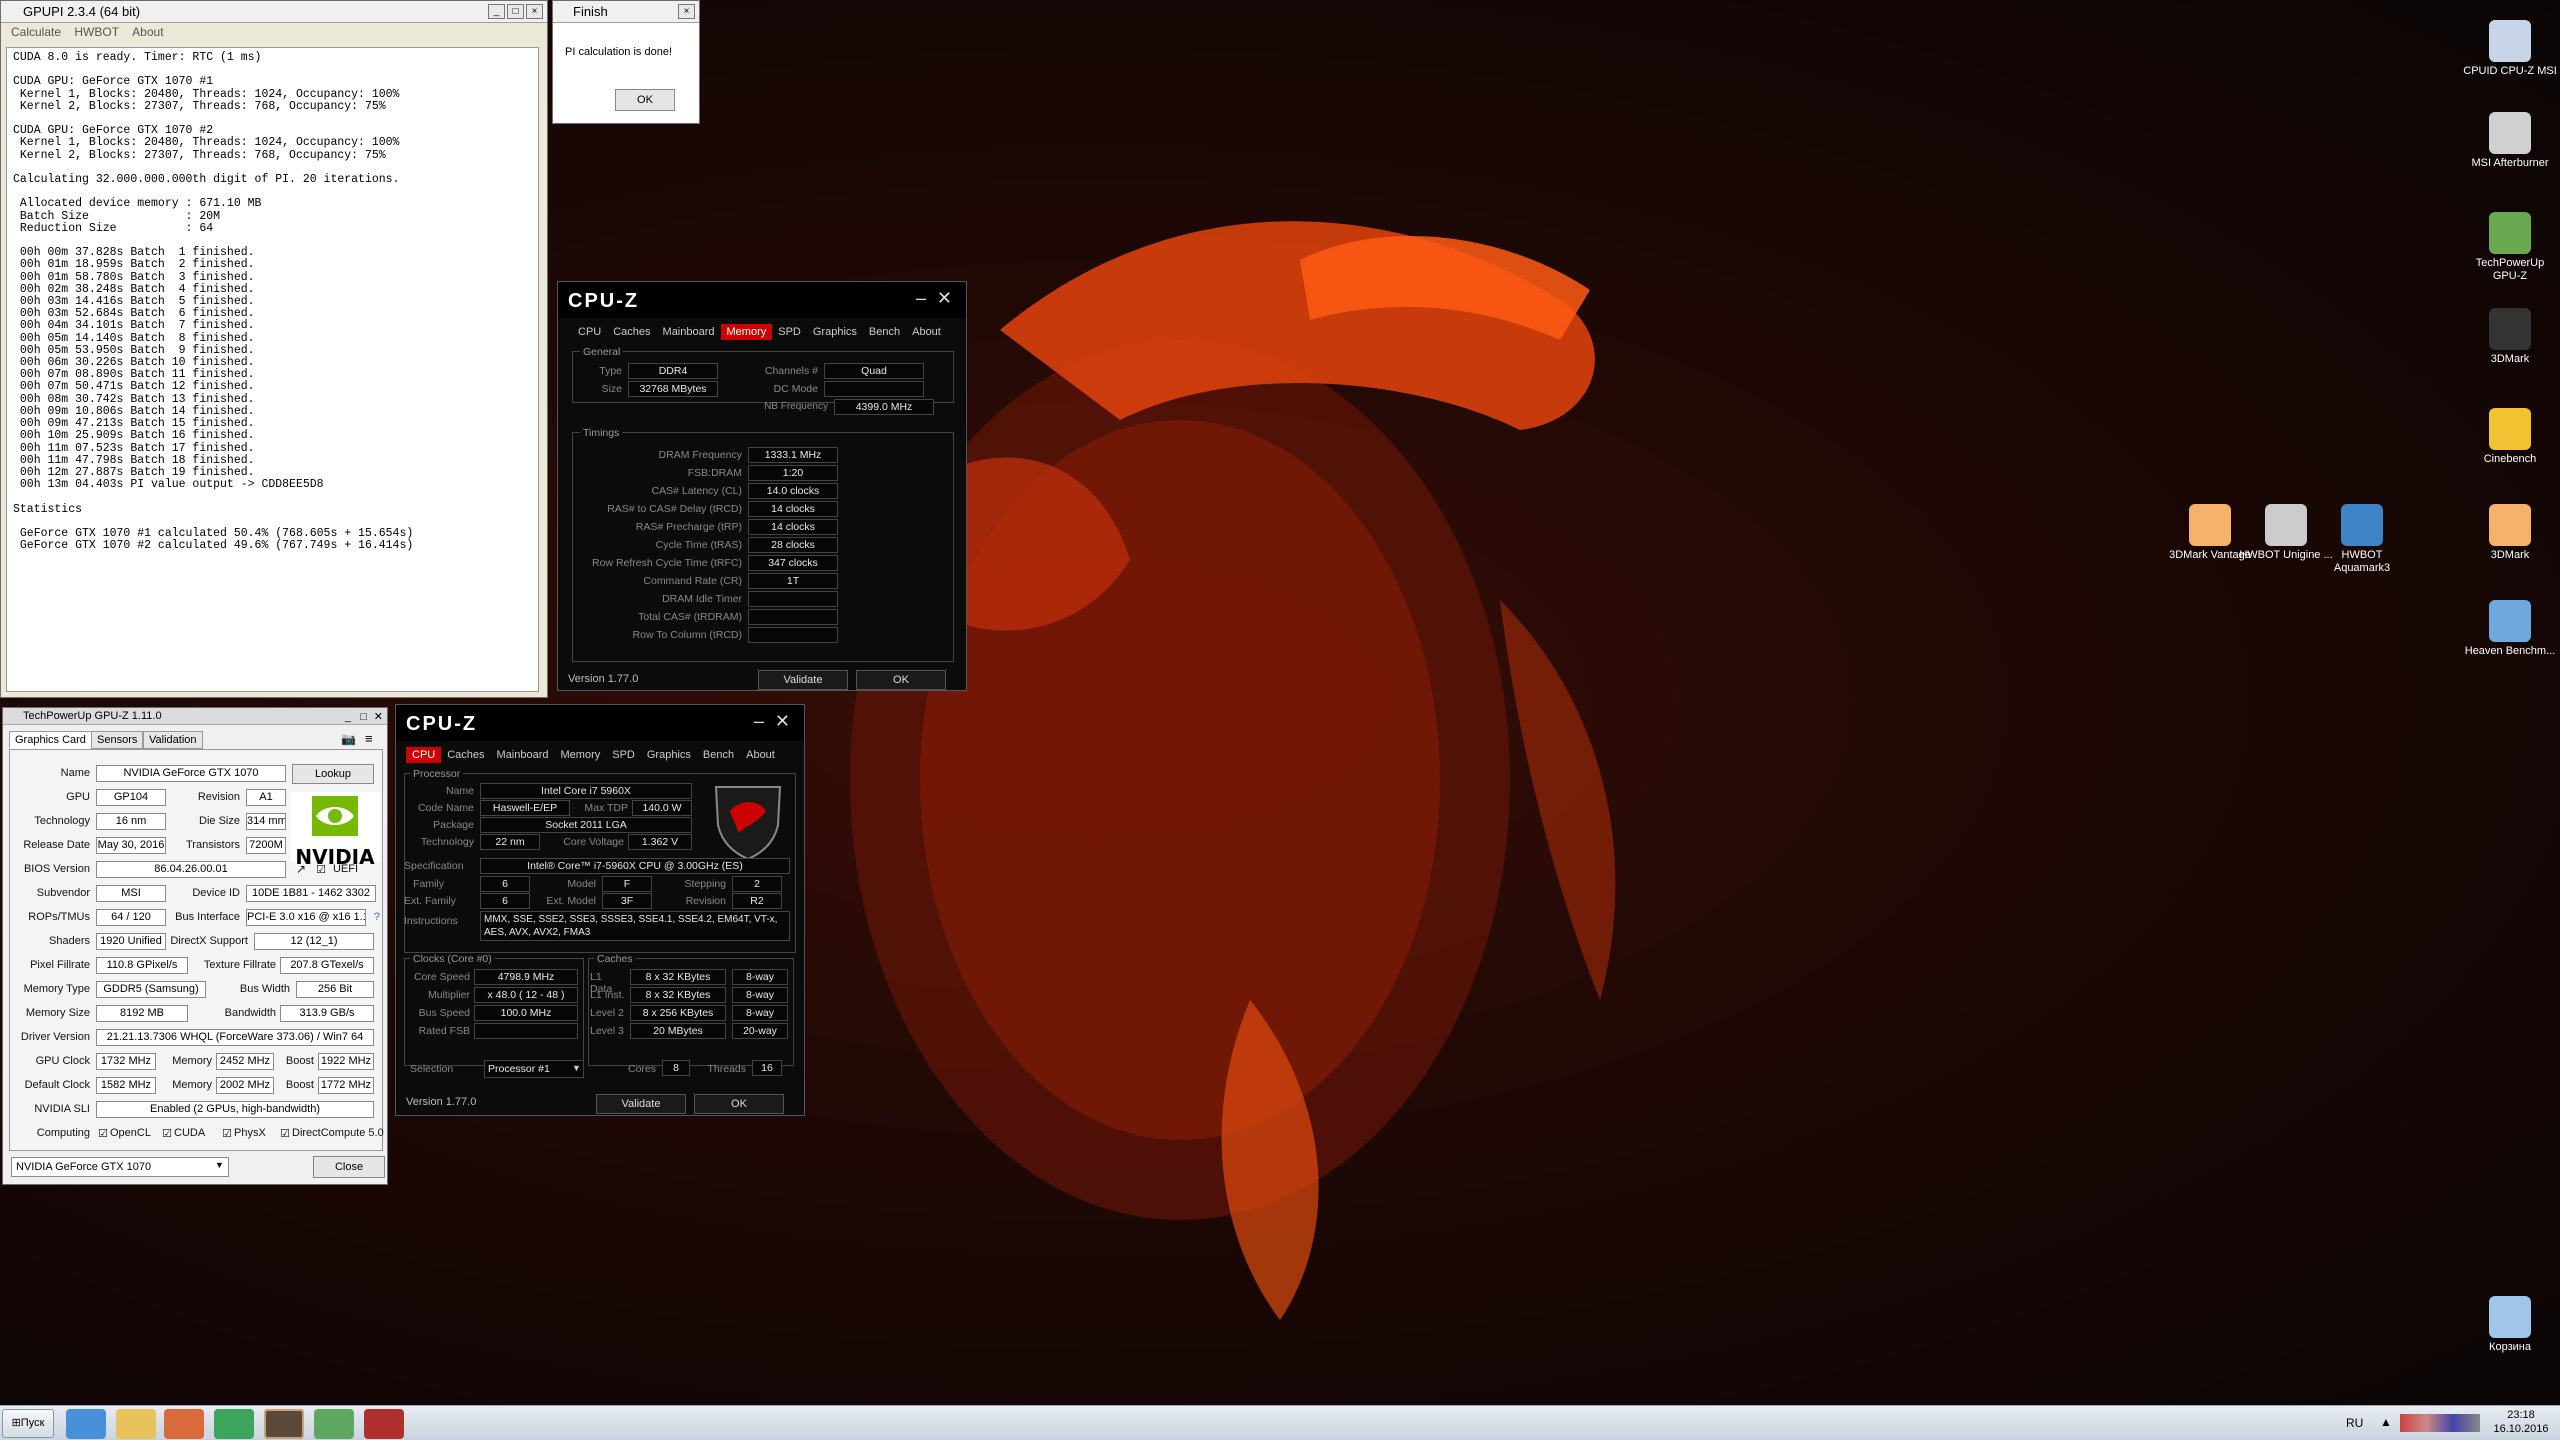 The width and height of the screenshot is (2560, 1440). What do you see at coordinates (606, 808) in the screenshot?
I see `max-tdp-label: Max TDP` at bounding box center [606, 808].